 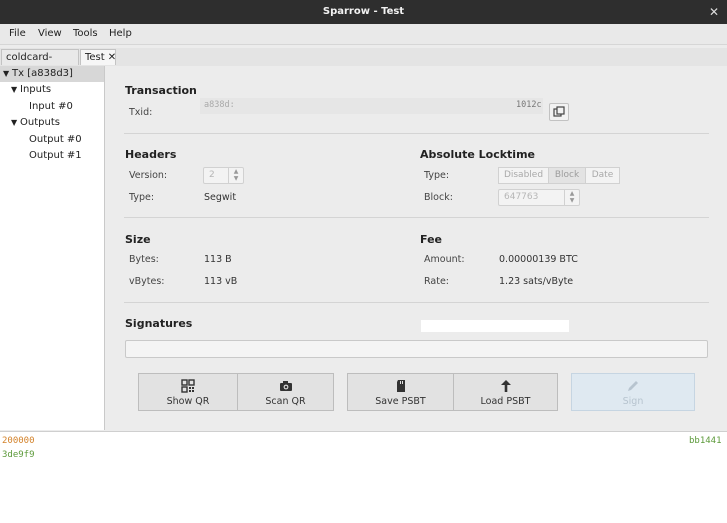 I want to click on tree-item-label: Output #0, so click(x=55, y=139).